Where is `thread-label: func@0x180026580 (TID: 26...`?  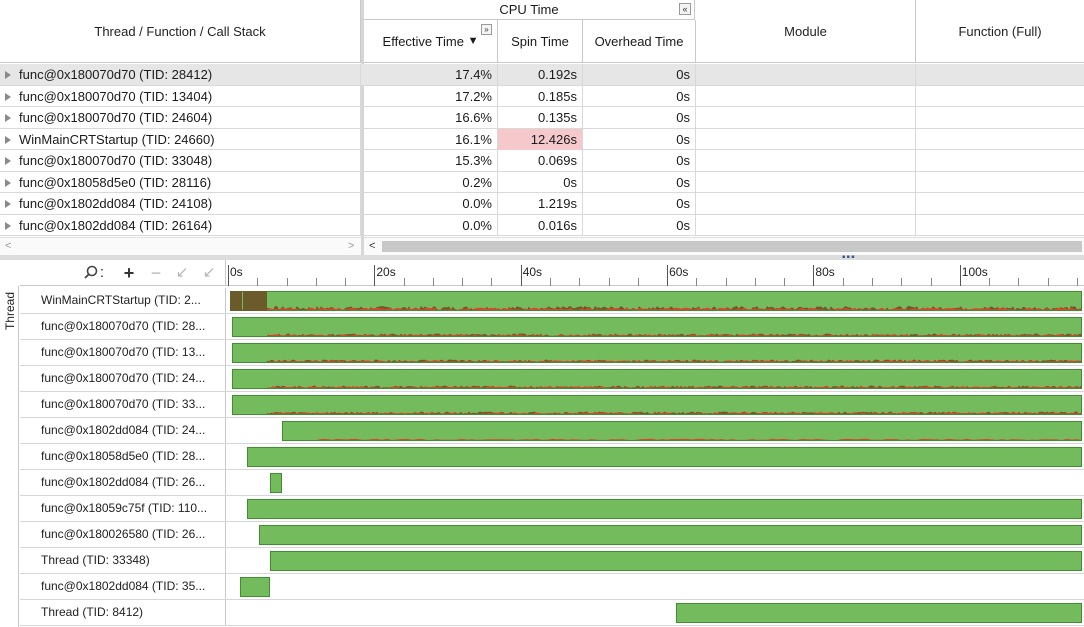 thread-label: func@0x180026580 (TID: 26... is located at coordinates (123, 534).